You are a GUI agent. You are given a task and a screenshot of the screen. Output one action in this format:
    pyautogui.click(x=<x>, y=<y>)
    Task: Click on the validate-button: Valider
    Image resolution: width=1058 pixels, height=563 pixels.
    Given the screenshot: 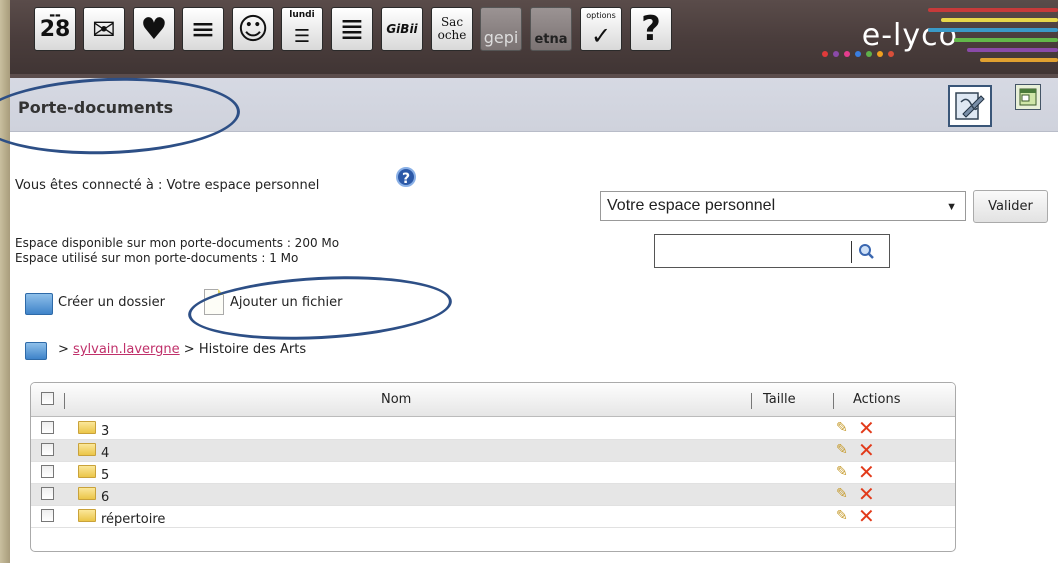 What is the action you would take?
    pyautogui.click(x=1010, y=206)
    